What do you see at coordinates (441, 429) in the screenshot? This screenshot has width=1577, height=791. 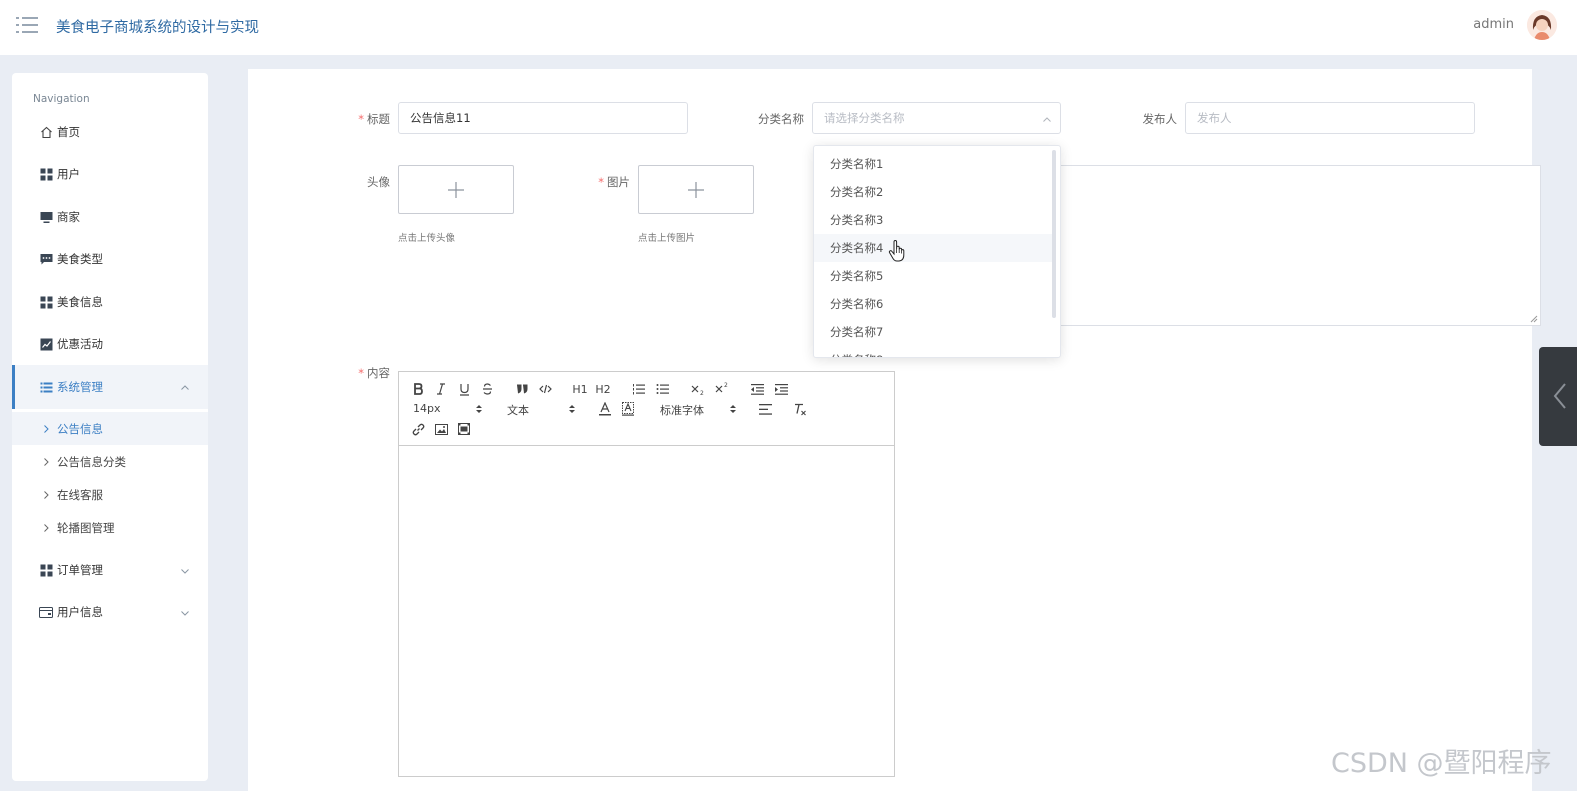 I see `image-button` at bounding box center [441, 429].